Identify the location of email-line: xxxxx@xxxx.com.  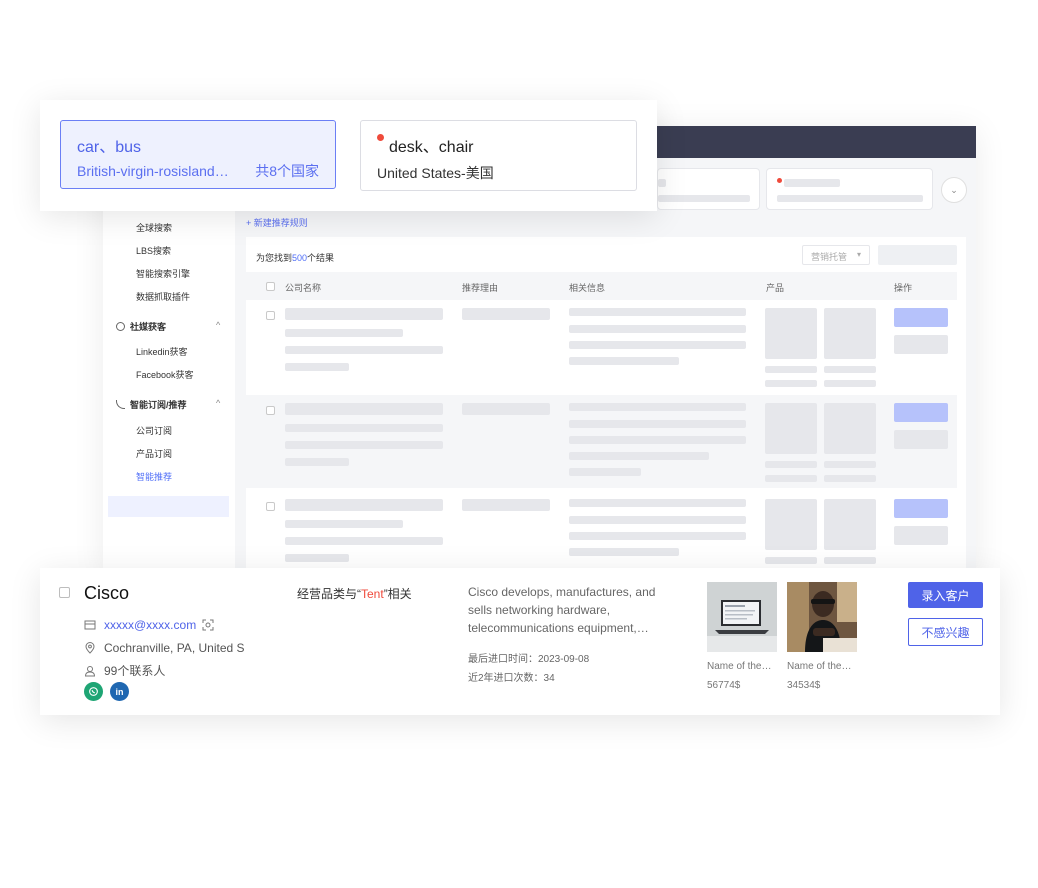
(153, 625).